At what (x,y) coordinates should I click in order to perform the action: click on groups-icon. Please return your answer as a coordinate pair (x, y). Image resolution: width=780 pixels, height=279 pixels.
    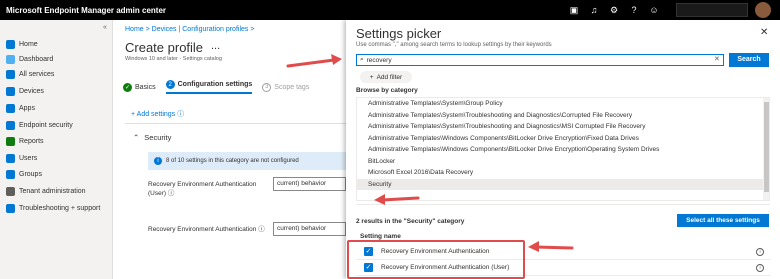
    Looking at the image, I should click on (10, 174).